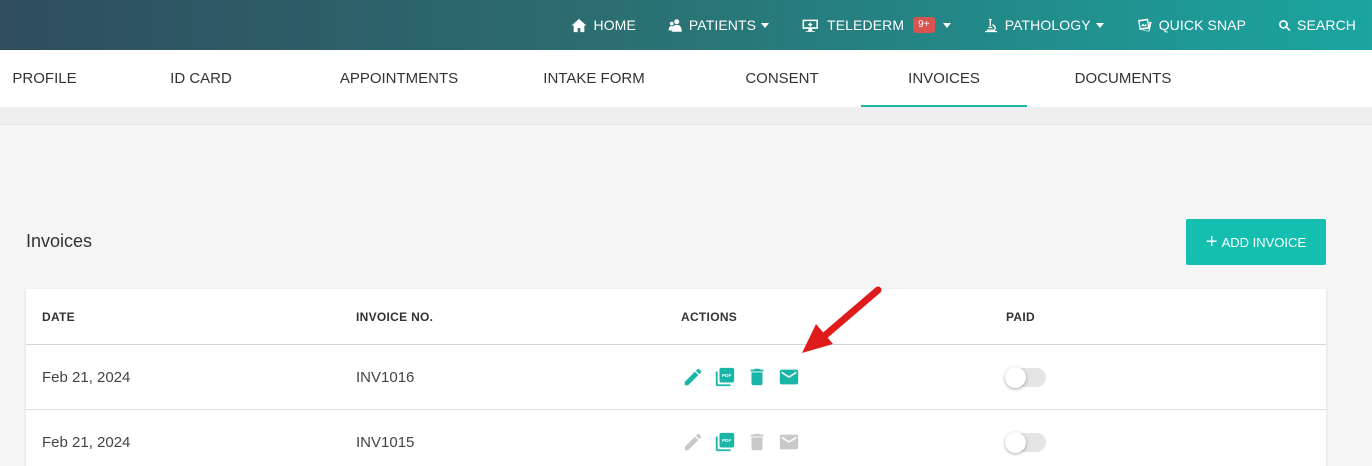 The width and height of the screenshot is (1372, 466). Describe the element at coordinates (990, 25) in the screenshot. I see `microscope-icon` at that location.